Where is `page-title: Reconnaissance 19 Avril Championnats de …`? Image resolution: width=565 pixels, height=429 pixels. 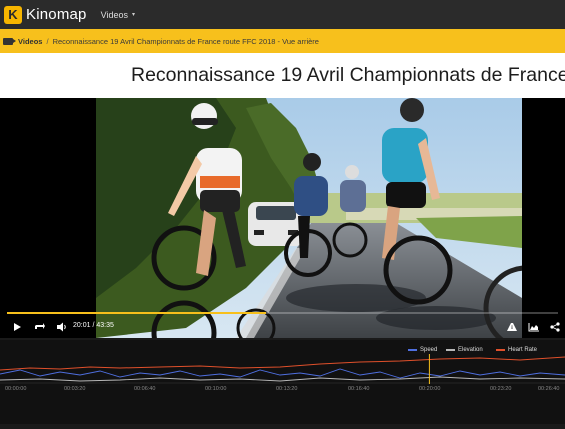 page-title: Reconnaissance 19 Avril Championnats de … is located at coordinates (348, 75).